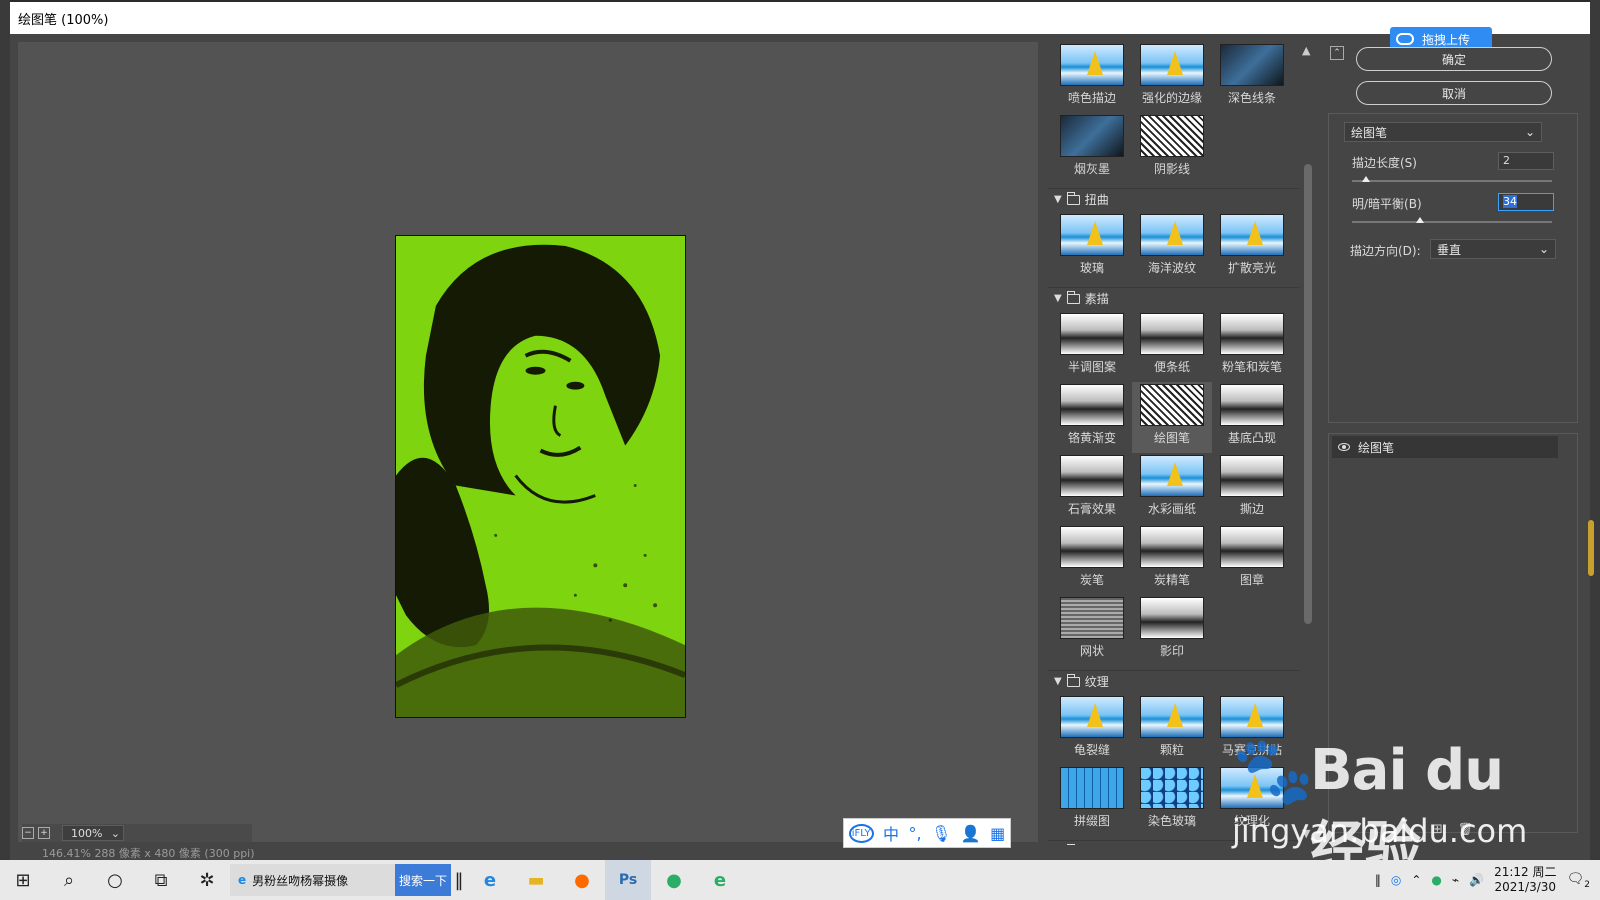  I want to click on filter-thumb: 铬黄渐变, so click(1092, 417).